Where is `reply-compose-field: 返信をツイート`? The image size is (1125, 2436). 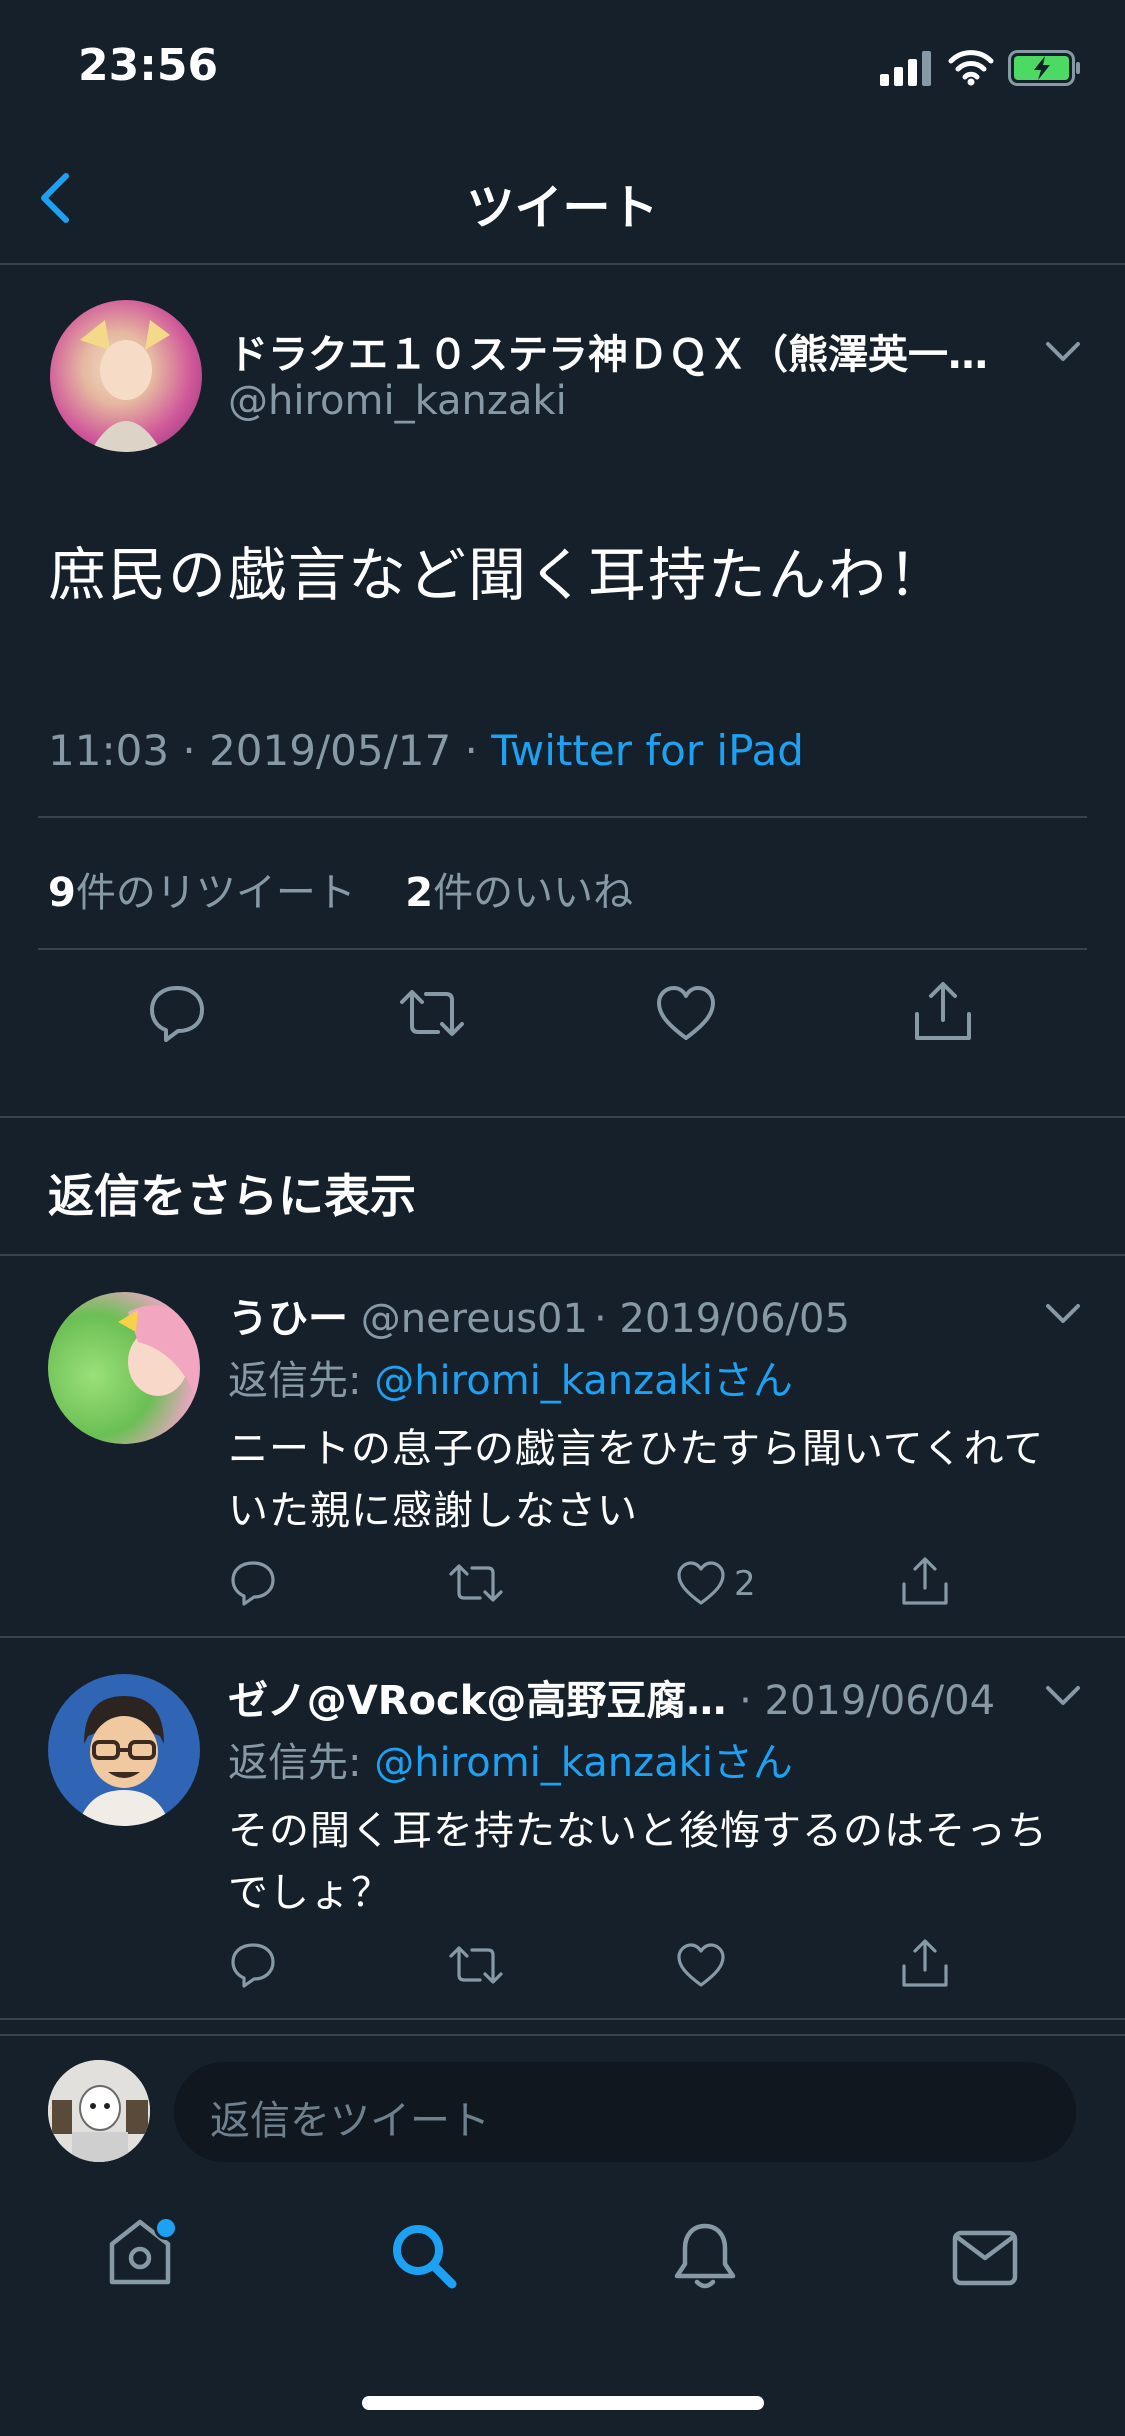
reply-compose-field: 返信をツイート is located at coordinates (625, 2112).